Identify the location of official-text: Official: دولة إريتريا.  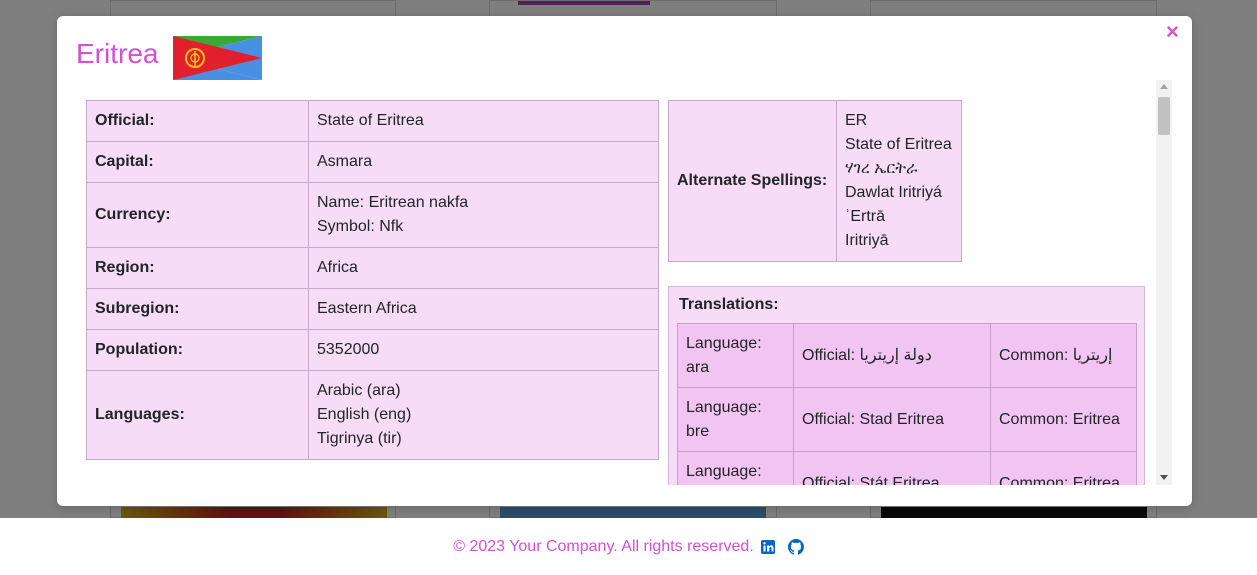
(867, 355).